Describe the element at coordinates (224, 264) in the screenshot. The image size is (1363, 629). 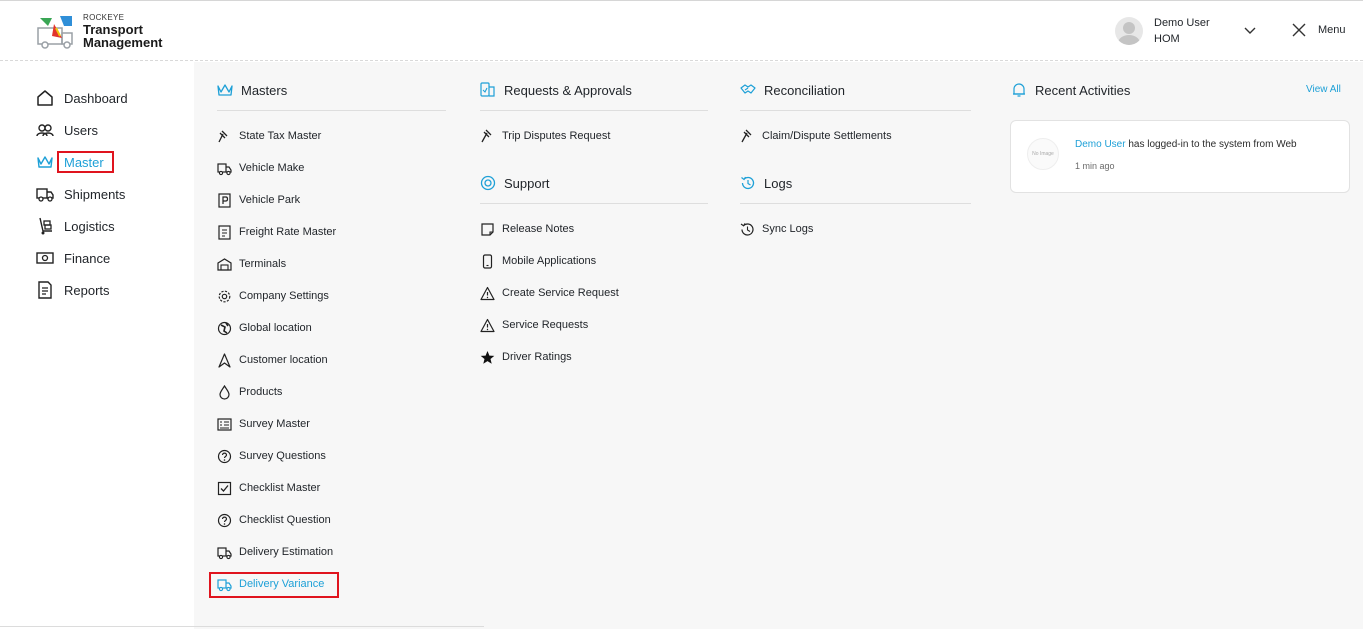
I see `warehouse-icon` at that location.